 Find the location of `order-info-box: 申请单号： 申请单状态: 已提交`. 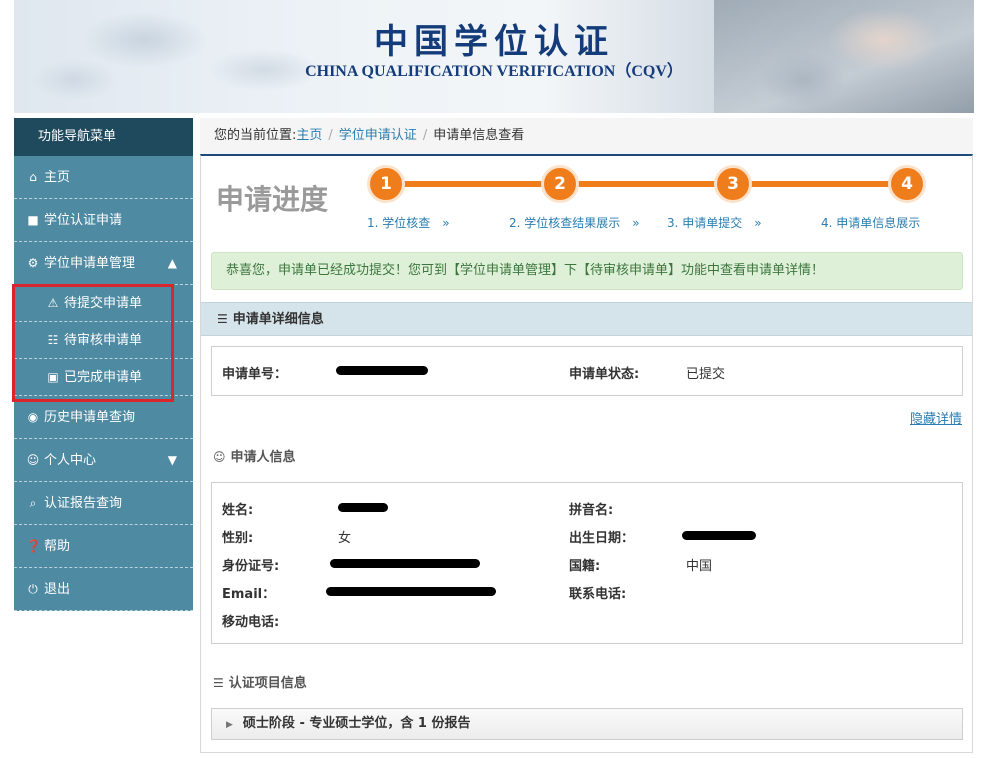

order-info-box: 申请单号： 申请单状态: 已提交 is located at coordinates (587, 371).